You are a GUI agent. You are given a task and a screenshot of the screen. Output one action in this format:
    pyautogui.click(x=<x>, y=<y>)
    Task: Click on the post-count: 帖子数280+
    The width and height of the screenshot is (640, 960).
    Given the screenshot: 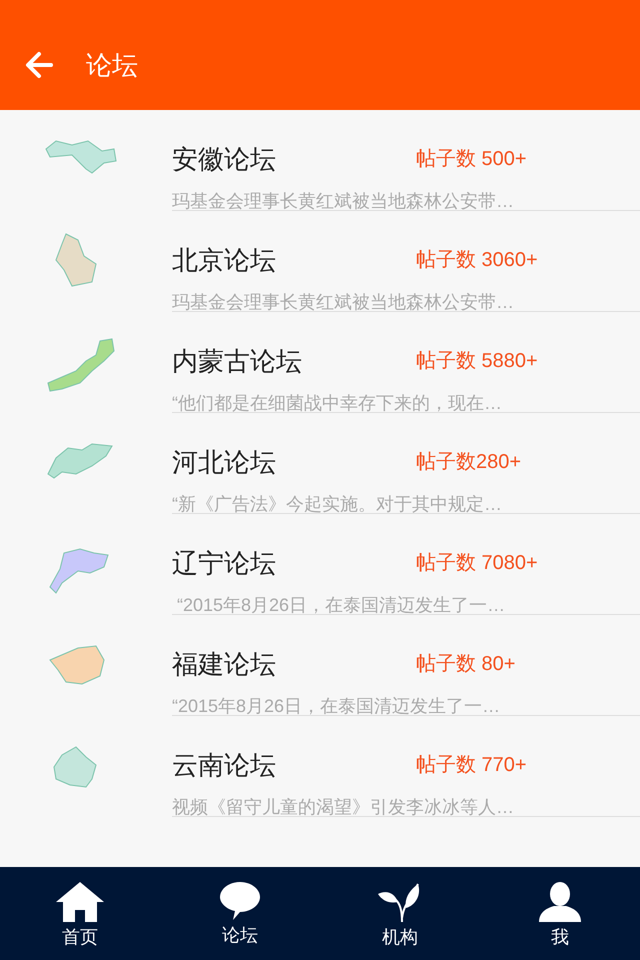 What is the action you would take?
    pyautogui.click(x=469, y=462)
    